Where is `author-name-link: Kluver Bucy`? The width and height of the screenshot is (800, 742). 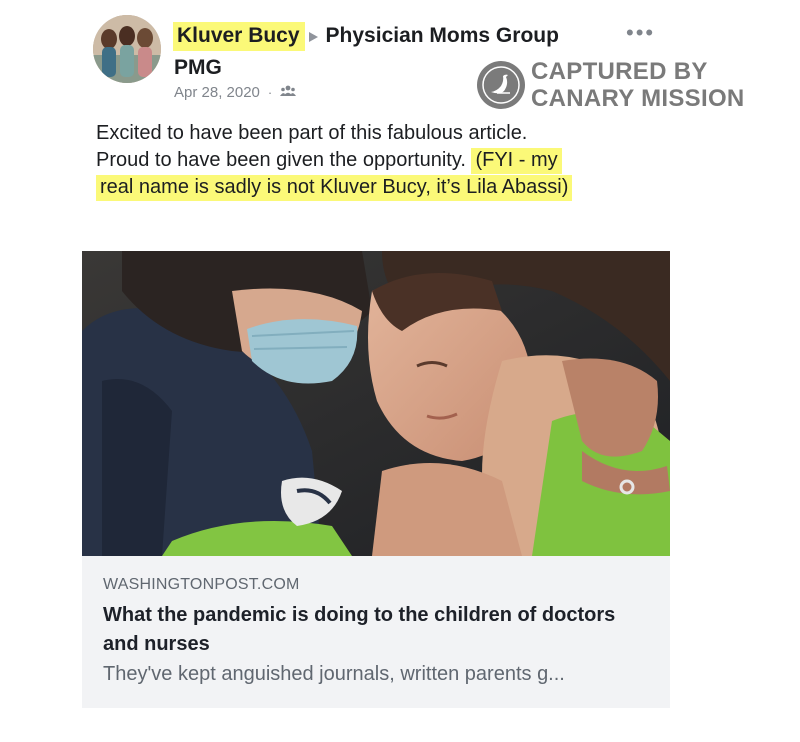 author-name-link: Kluver Bucy is located at coordinates (239, 36).